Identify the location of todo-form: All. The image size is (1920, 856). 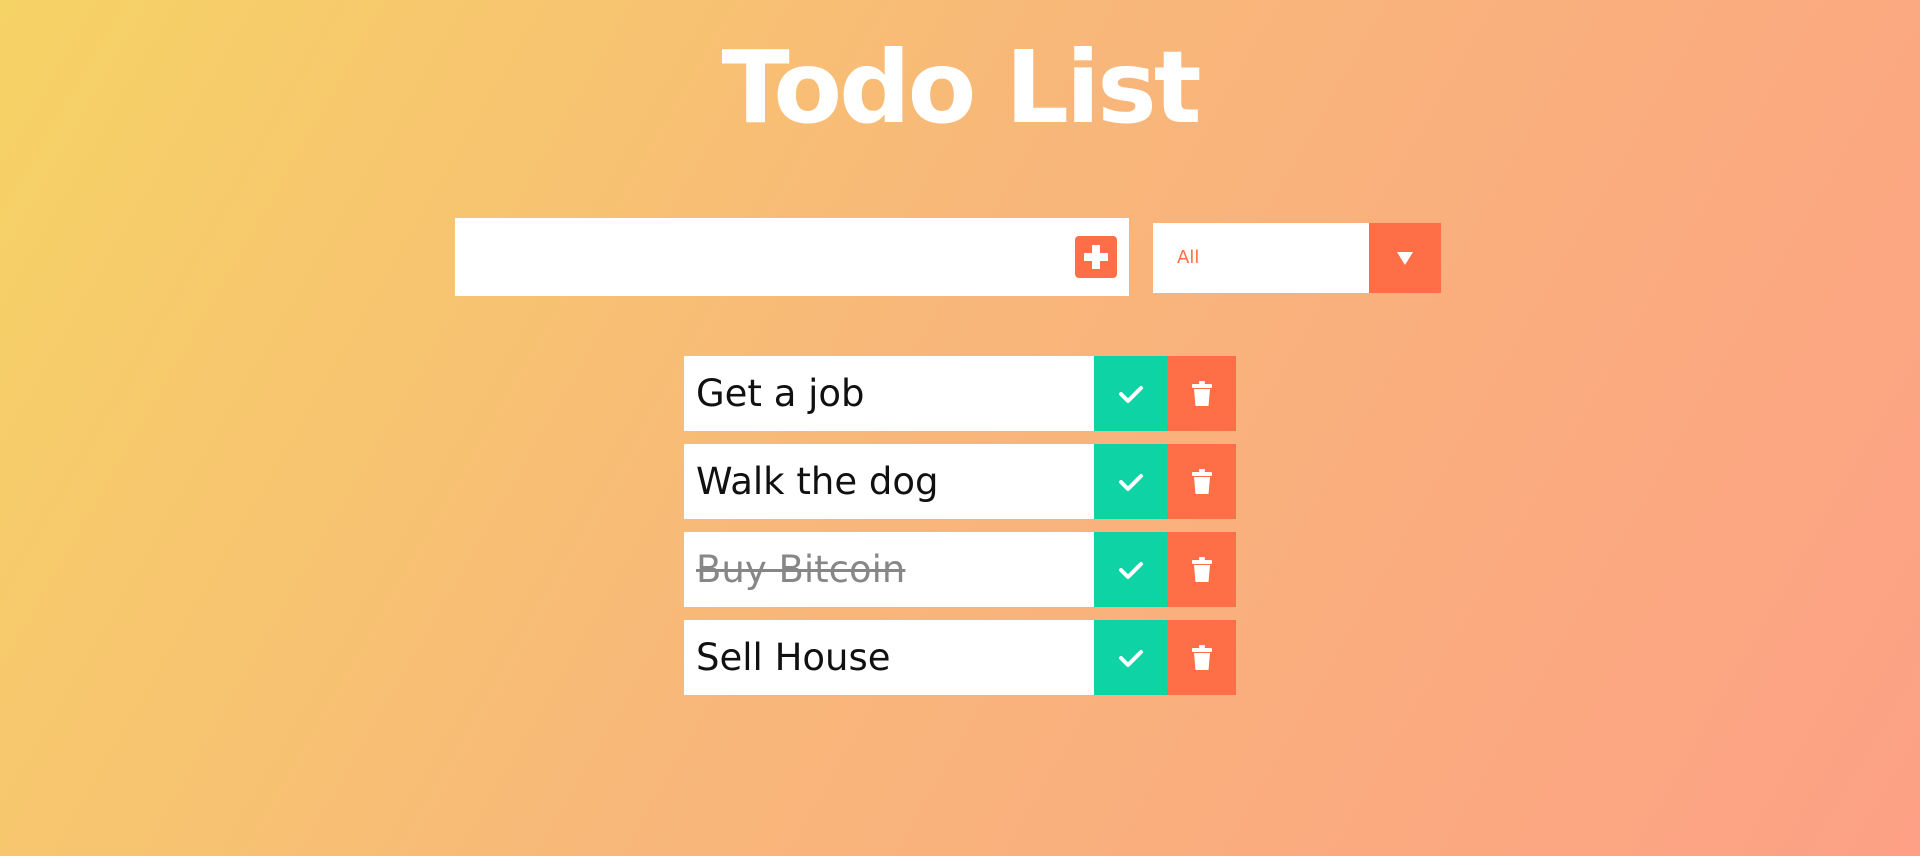
(948, 257).